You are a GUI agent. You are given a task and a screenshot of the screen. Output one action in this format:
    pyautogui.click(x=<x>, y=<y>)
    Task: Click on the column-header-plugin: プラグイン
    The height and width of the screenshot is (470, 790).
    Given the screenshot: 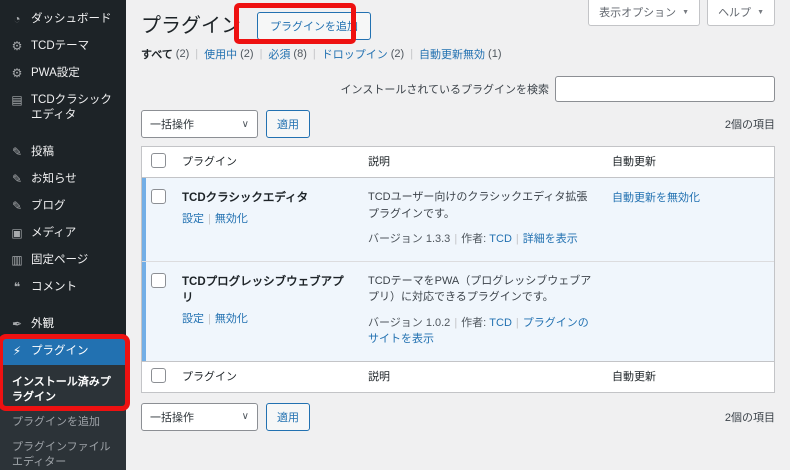 What is the action you would take?
    pyautogui.click(x=209, y=162)
    